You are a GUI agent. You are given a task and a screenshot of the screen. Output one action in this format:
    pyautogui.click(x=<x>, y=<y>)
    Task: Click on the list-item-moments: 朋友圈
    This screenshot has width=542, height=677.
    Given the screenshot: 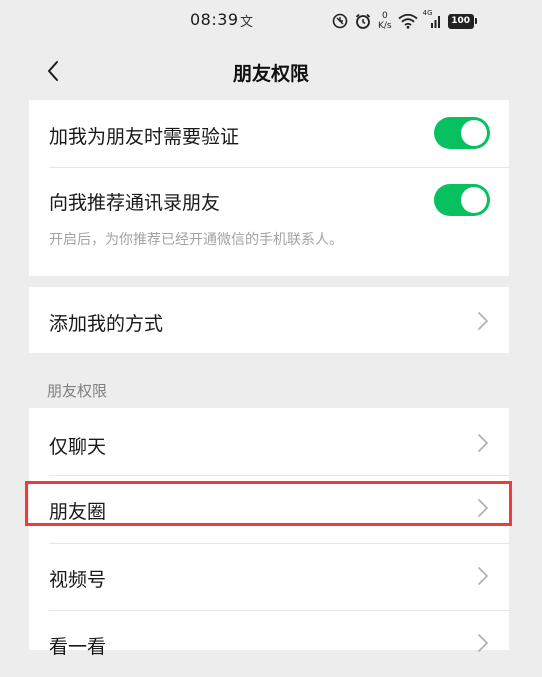 What is the action you would take?
    pyautogui.click(x=269, y=509)
    